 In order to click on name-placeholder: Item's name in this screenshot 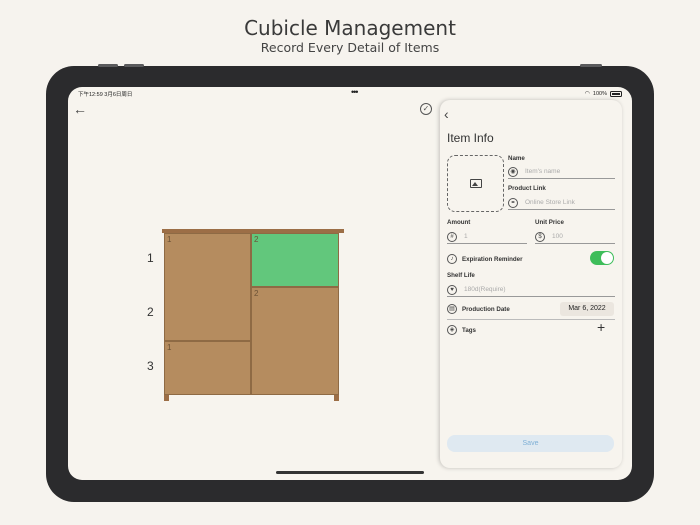, I will do `click(543, 171)`.